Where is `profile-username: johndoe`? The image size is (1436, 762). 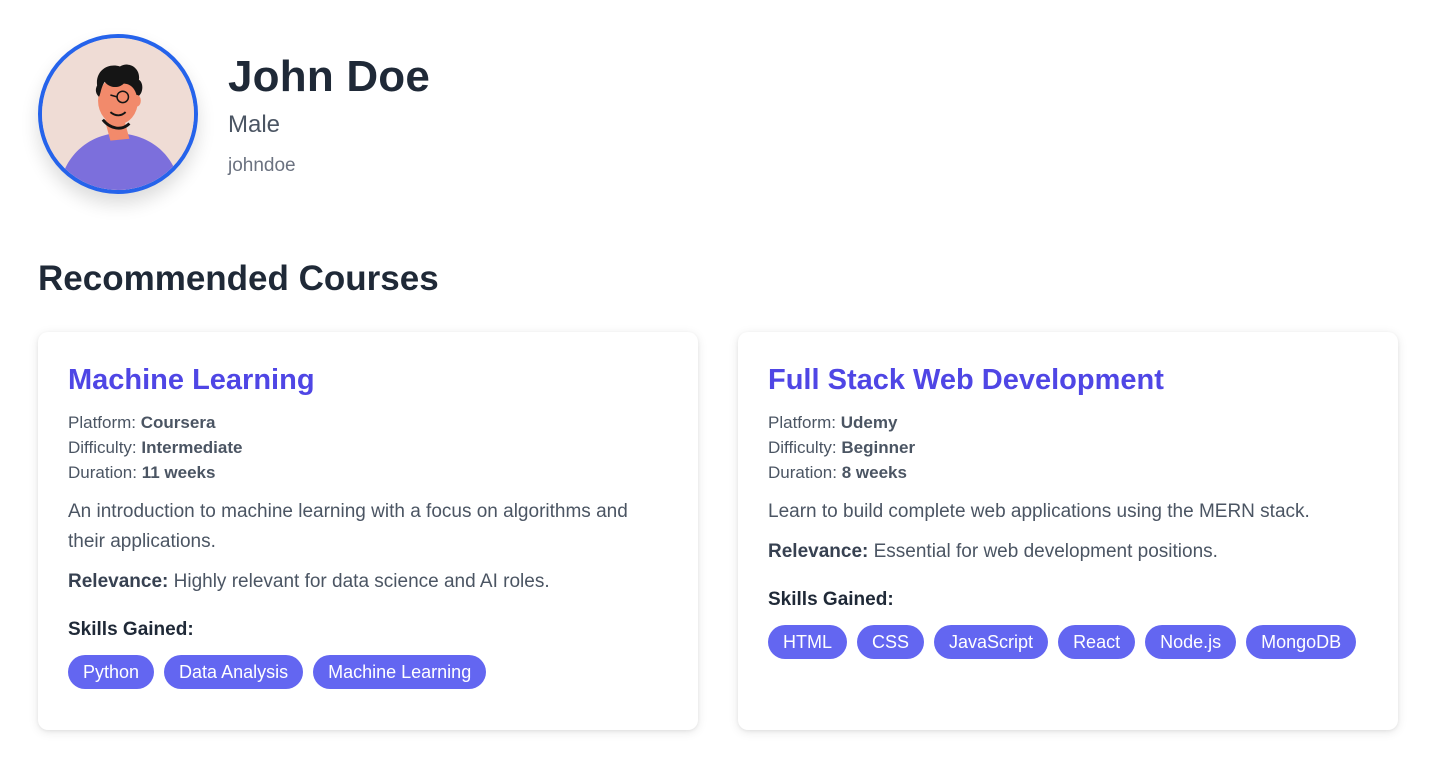 profile-username: johndoe is located at coordinates (262, 165).